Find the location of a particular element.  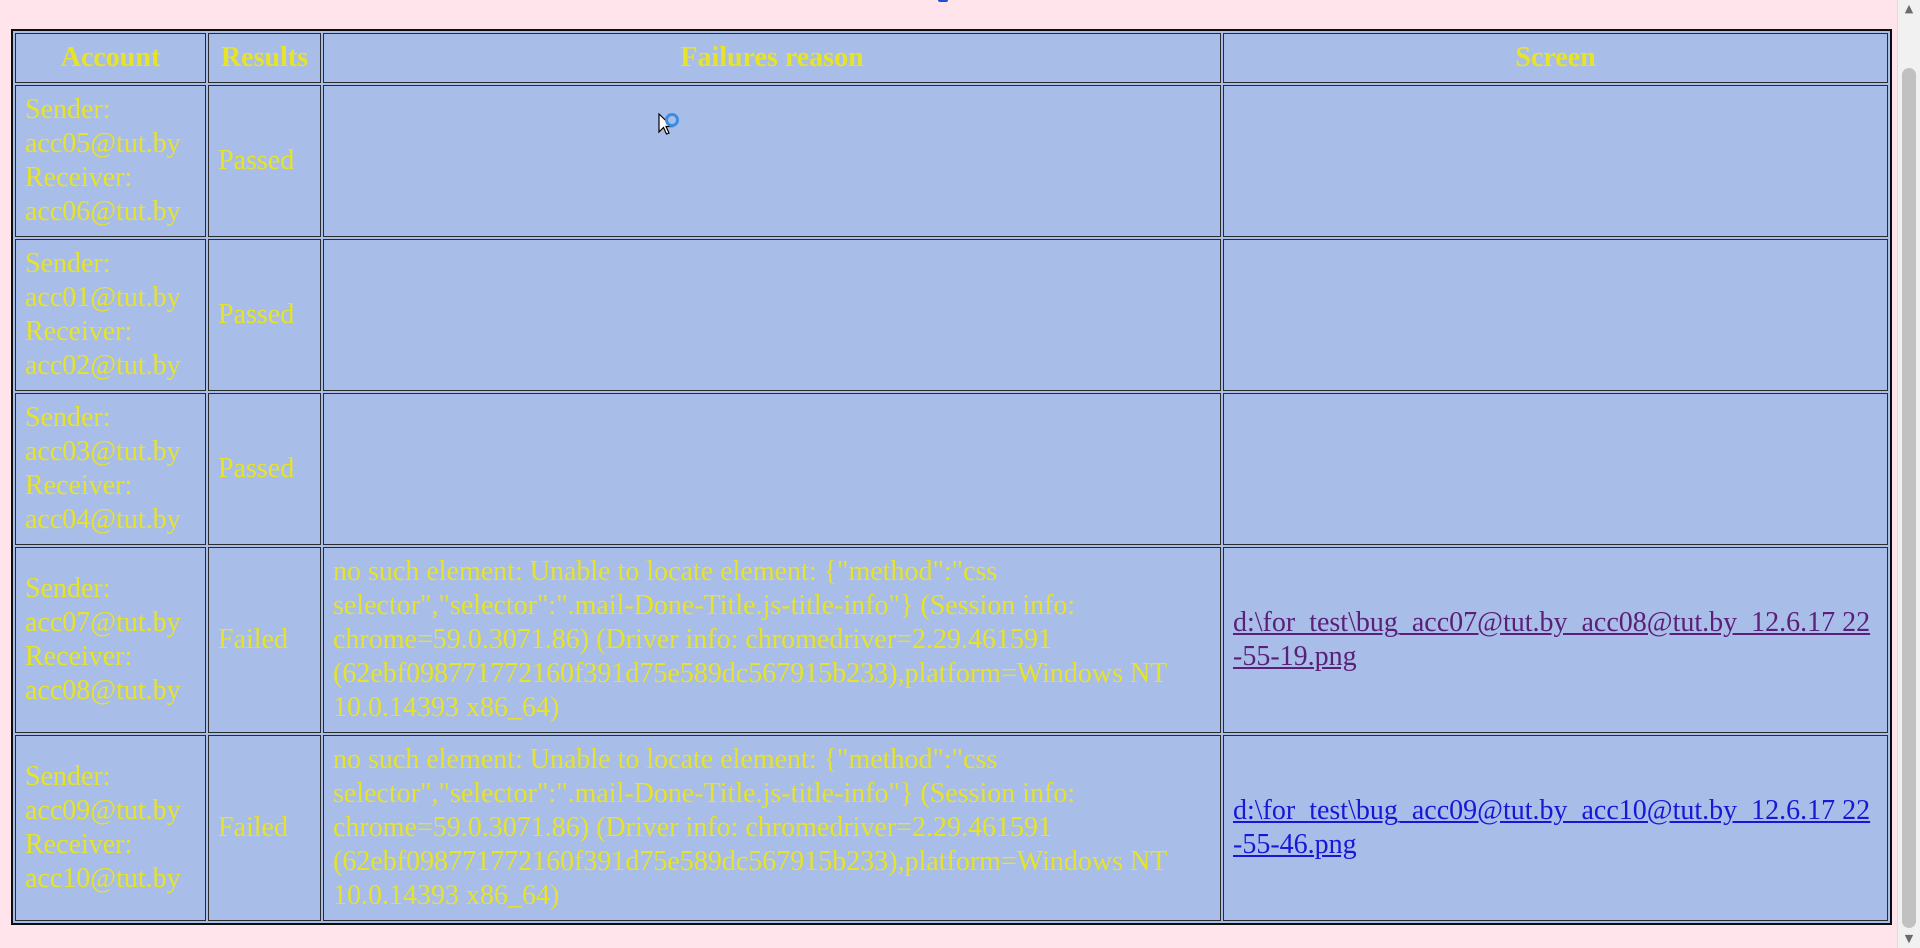

receiver-email: acc04@tut.by is located at coordinates (103, 519).